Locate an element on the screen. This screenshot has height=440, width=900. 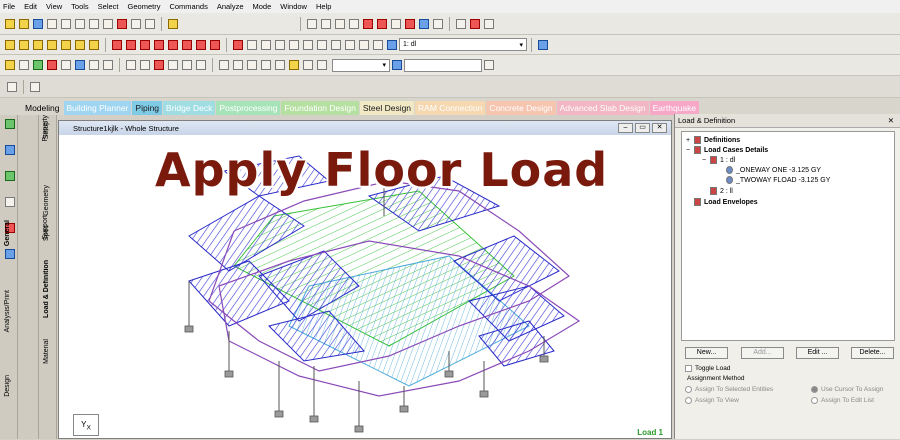
view-a-icon is located at coordinates (10, 65).